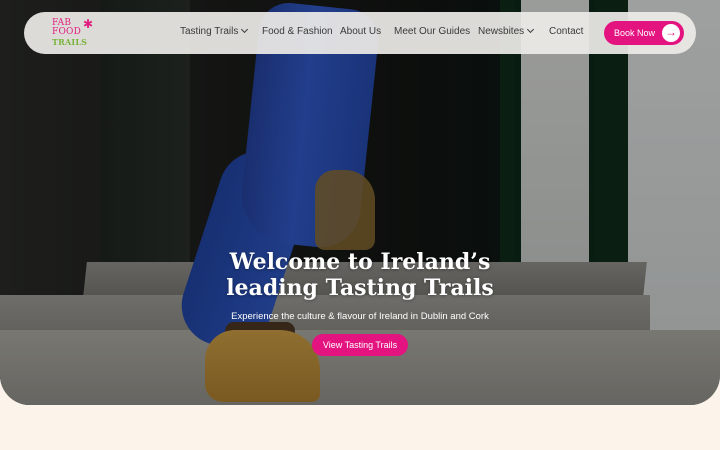  I want to click on nav-item-label: About Us, so click(361, 31).